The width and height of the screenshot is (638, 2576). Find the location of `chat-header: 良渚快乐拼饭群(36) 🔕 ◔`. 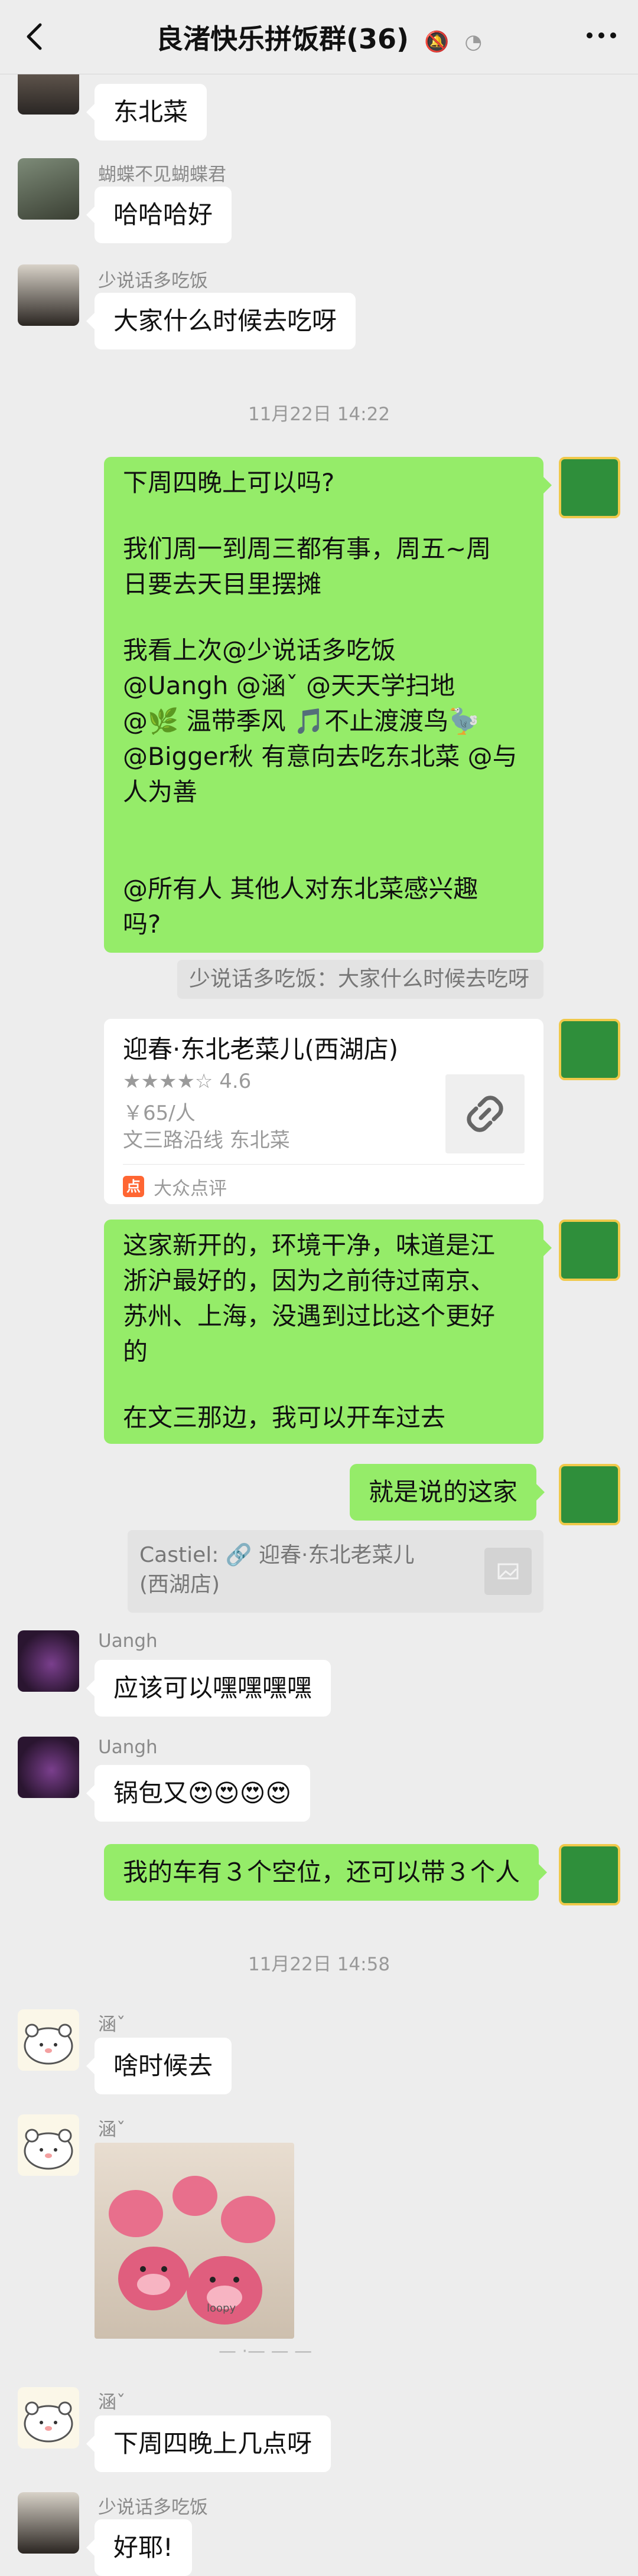

chat-header: 良渚快乐拼饭群(36) 🔕 ◔ is located at coordinates (319, 37).